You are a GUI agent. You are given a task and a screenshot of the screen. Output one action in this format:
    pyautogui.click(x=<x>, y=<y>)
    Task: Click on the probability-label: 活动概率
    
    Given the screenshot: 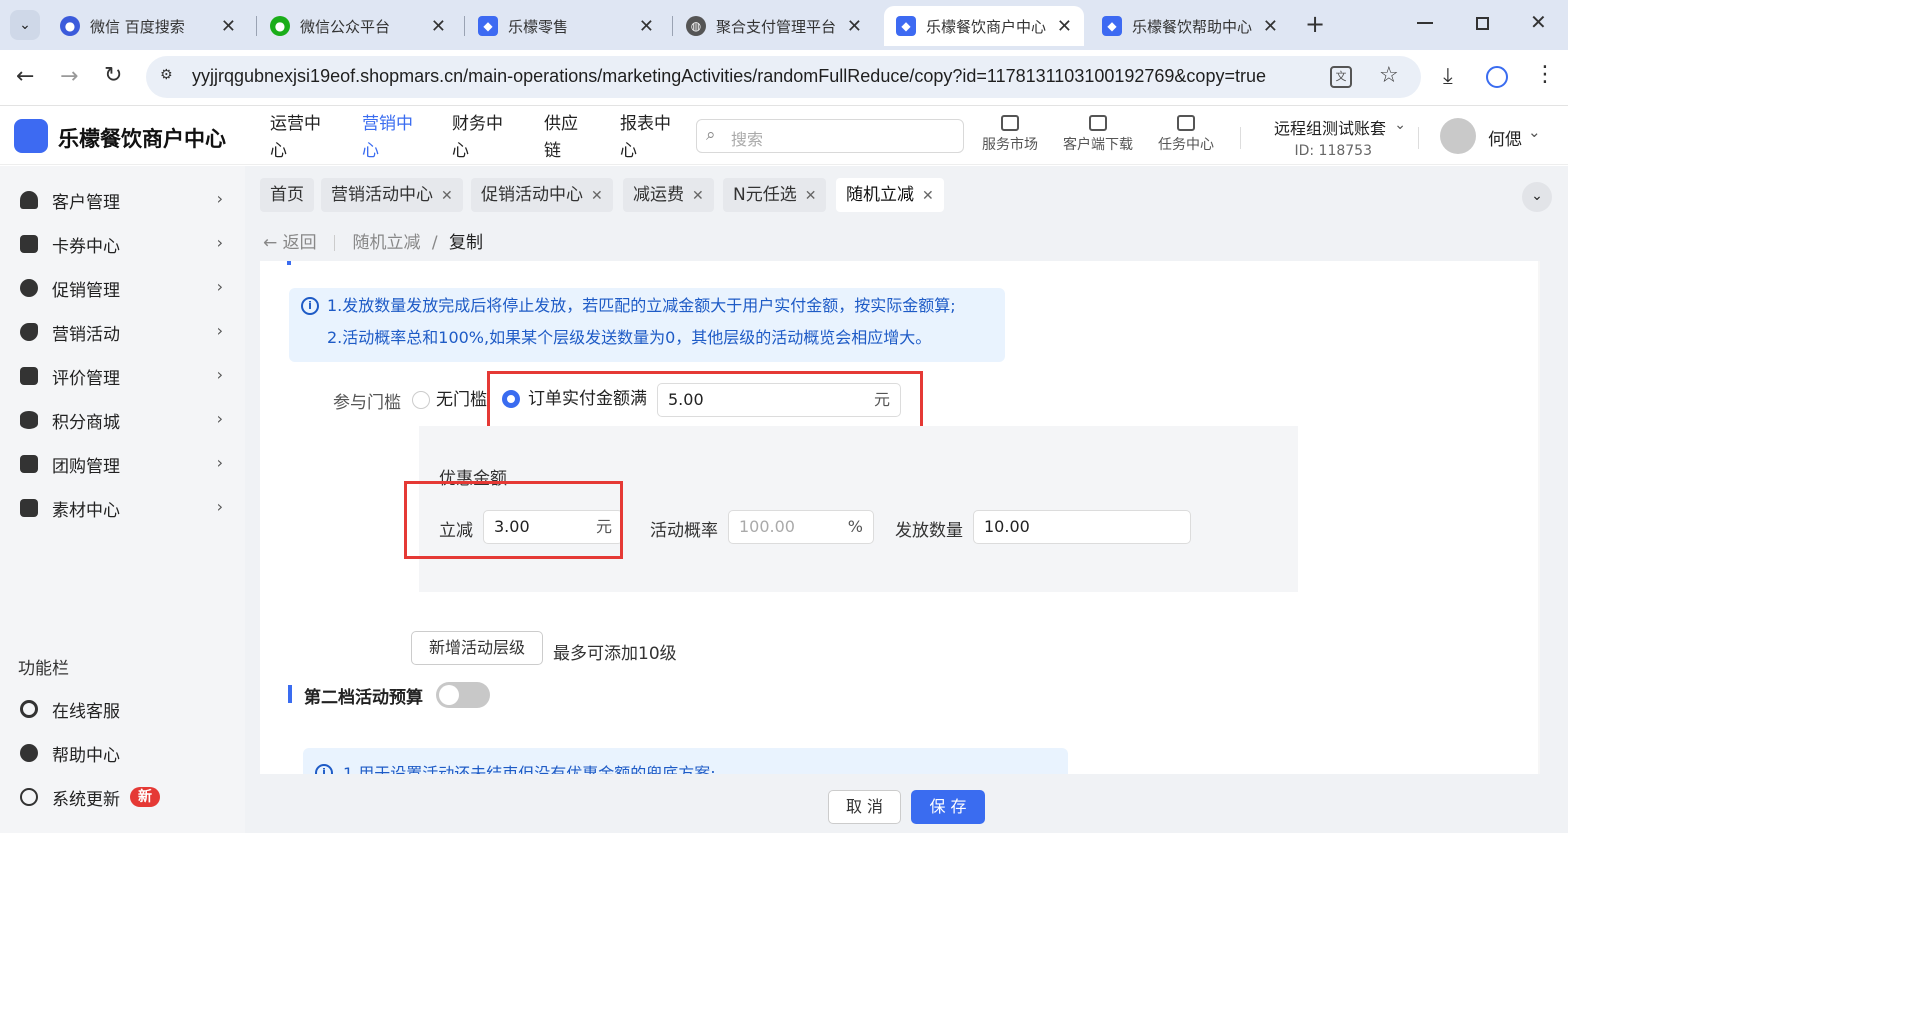 What is the action you would take?
    pyautogui.click(x=684, y=531)
    